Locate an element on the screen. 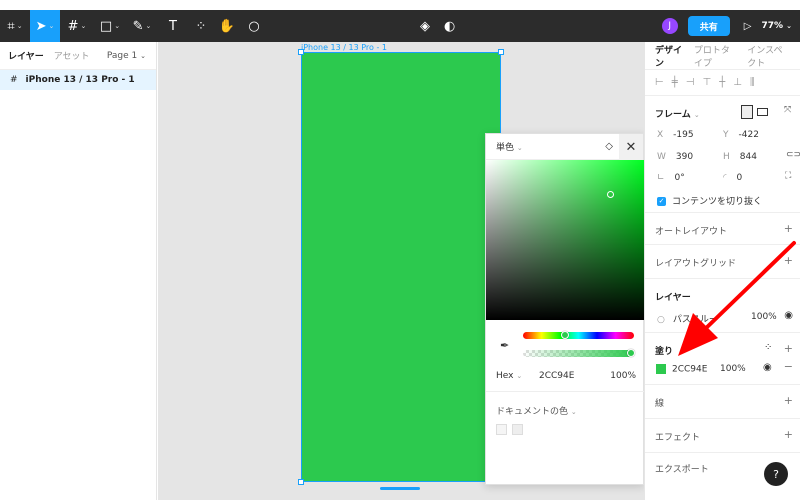 Image resolution: width=800 pixels, height=500 pixels. frame-label: iPhone 13 / 13 Pro - 1 is located at coordinates (344, 47).